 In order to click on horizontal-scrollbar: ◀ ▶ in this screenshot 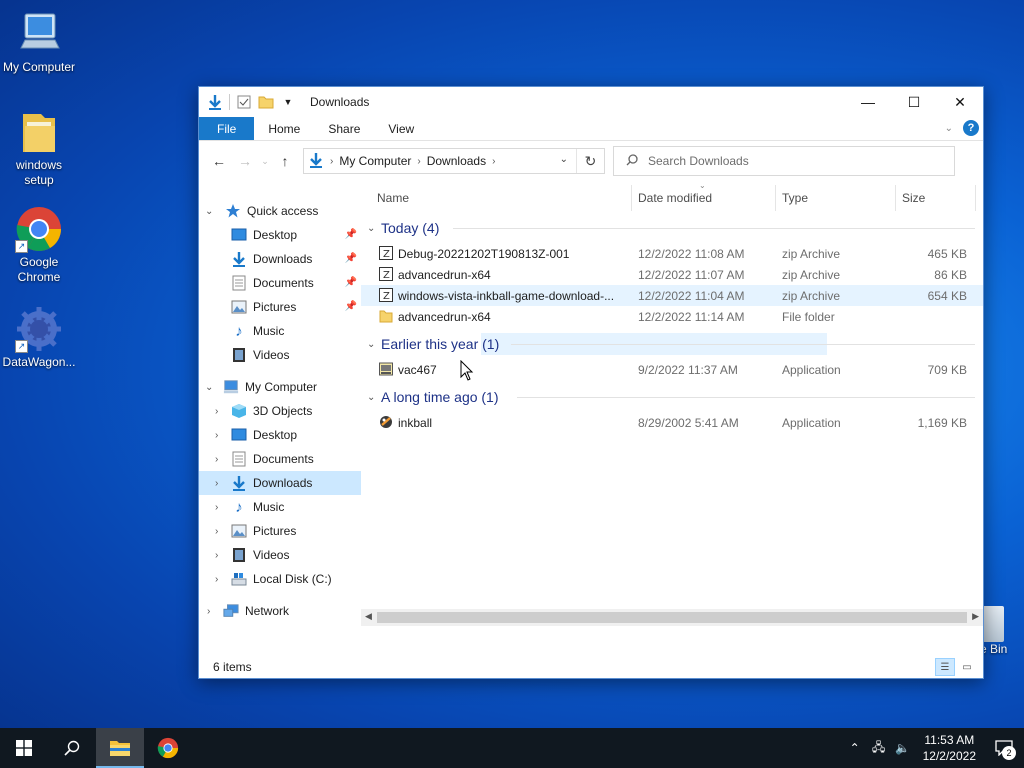, I will do `click(672, 617)`.